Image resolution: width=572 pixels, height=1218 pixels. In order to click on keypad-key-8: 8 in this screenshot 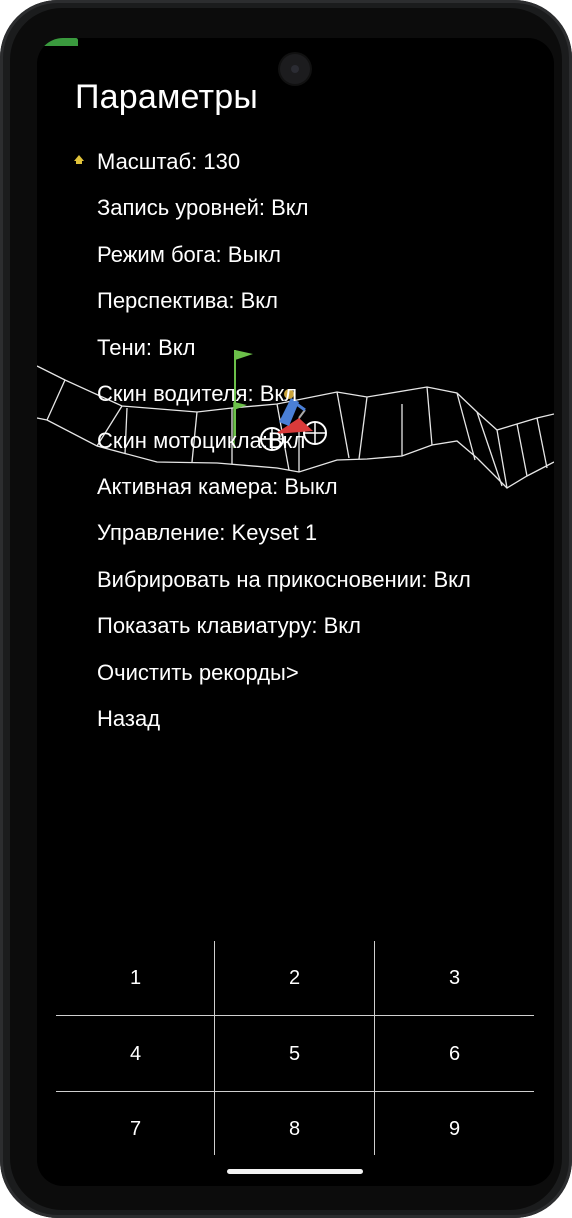, I will do `click(294, 1129)`.